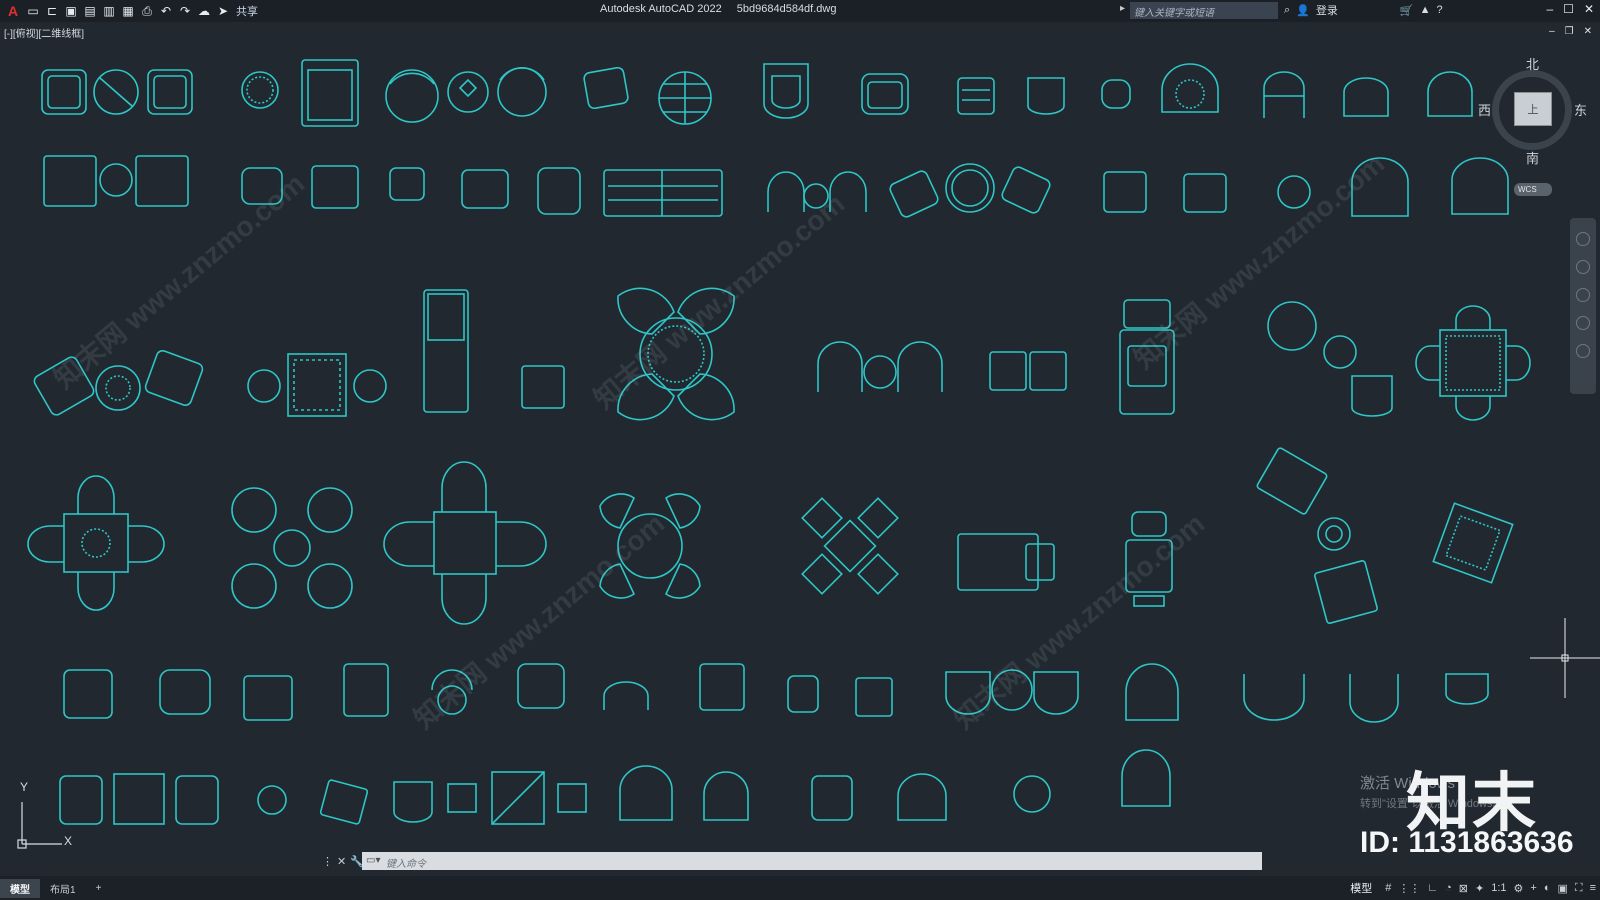 The width and height of the screenshot is (1600, 900). I want to click on command-line: ⋮ ✕ 🔧 ▭▾ 键入命令, so click(800, 861).